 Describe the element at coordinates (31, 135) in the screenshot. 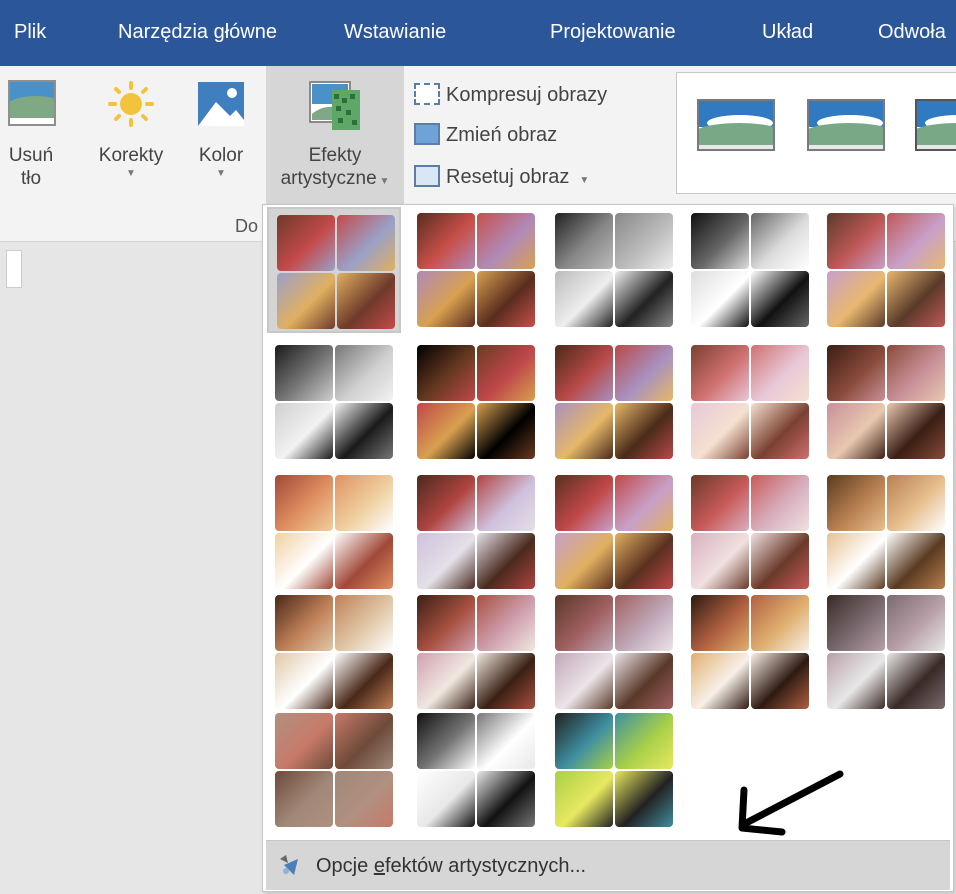

I see `remove-background-button: Usuń tło` at that location.